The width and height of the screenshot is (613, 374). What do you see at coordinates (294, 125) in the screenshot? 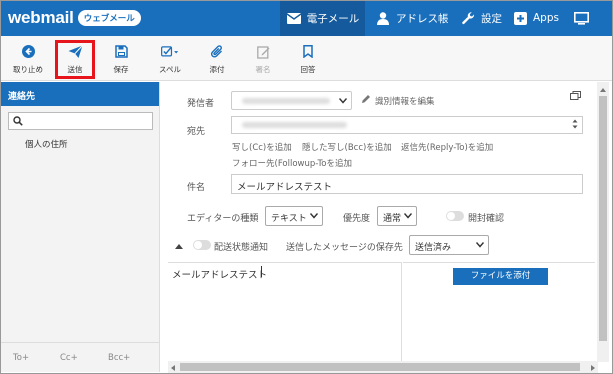
I see `to-address-redacted` at bounding box center [294, 125].